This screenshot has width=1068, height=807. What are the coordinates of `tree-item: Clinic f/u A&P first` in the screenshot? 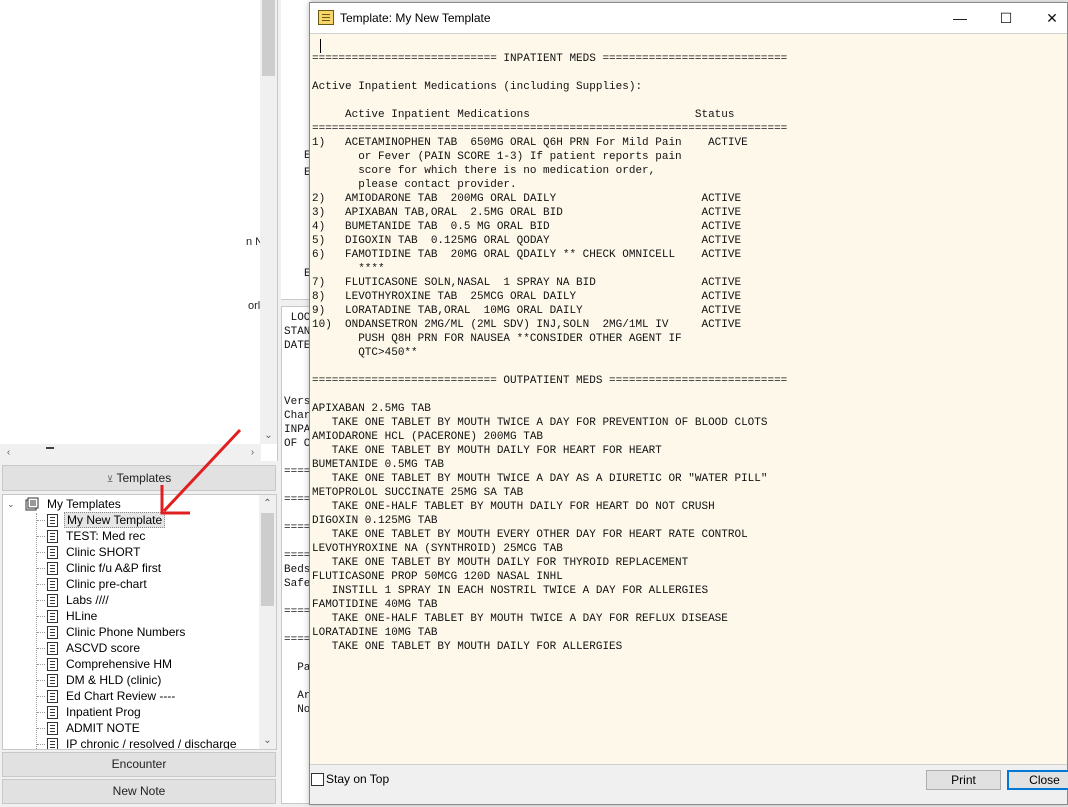 It's located at (131, 568).